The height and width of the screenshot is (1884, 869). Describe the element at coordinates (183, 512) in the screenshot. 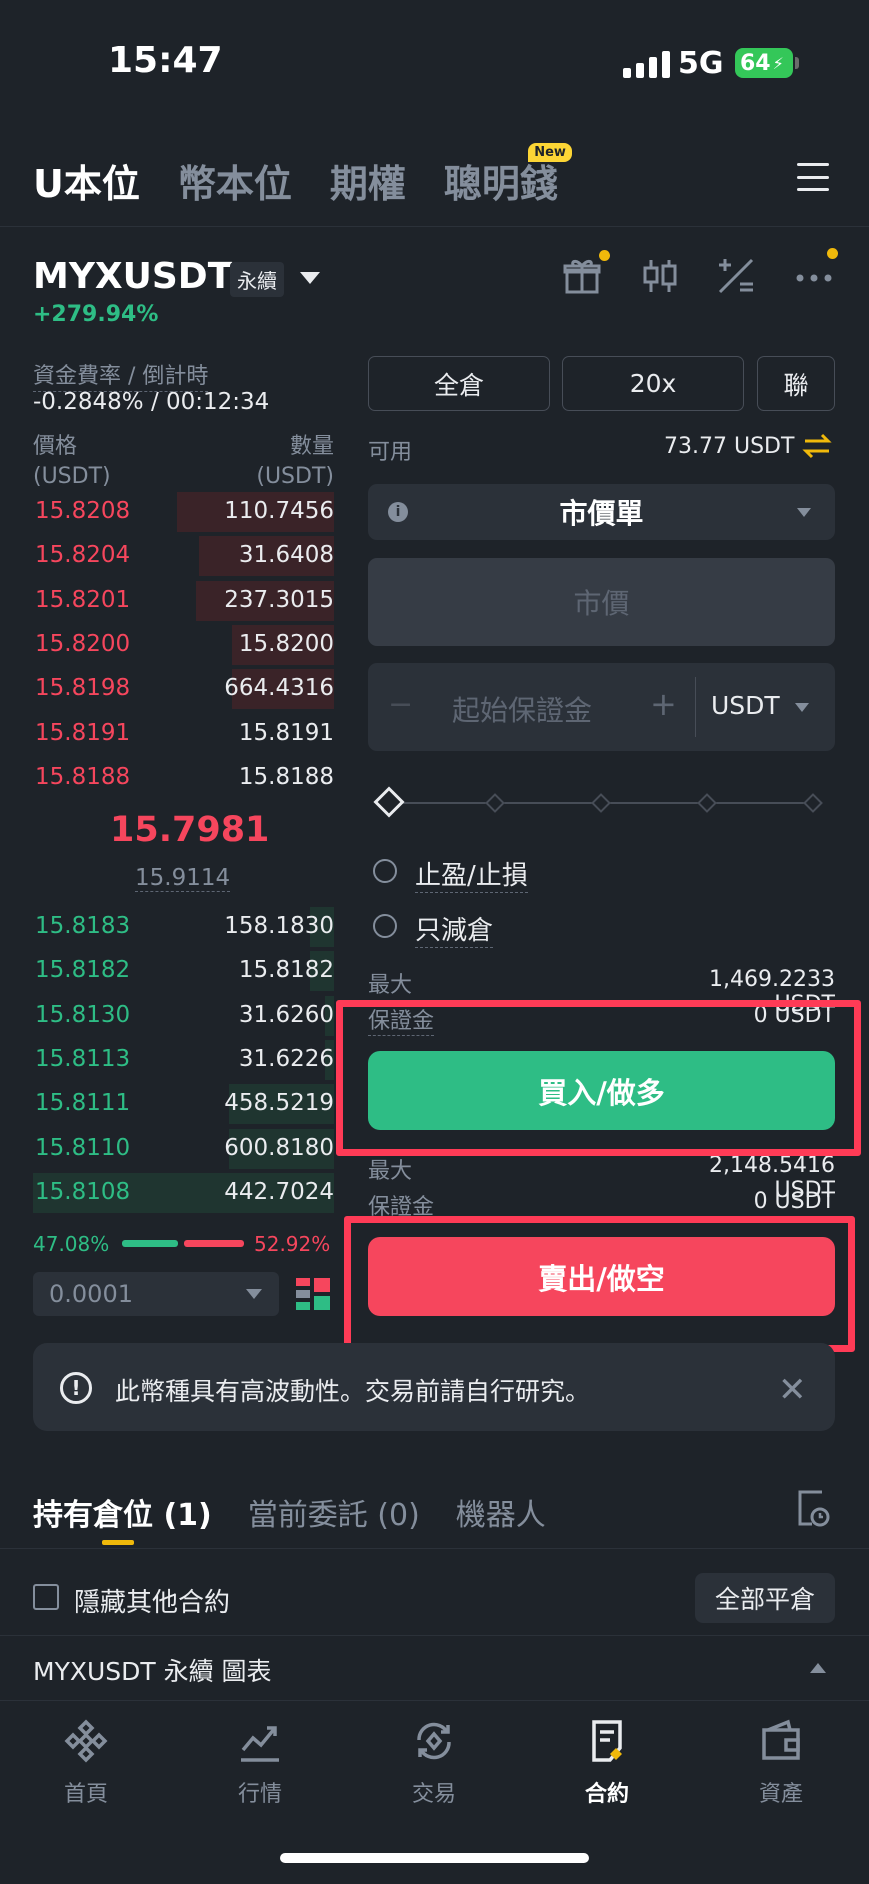

I see `ask-row: 15.8208 110.7456` at that location.